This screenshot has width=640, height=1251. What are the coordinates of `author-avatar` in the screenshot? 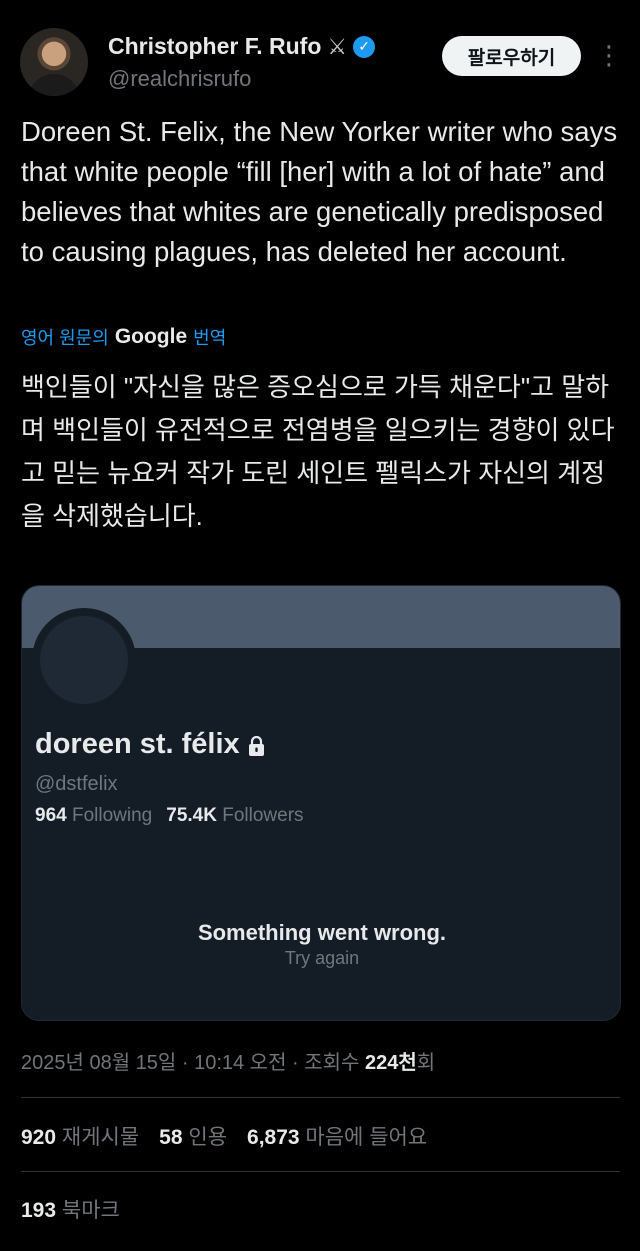 It's located at (54, 62).